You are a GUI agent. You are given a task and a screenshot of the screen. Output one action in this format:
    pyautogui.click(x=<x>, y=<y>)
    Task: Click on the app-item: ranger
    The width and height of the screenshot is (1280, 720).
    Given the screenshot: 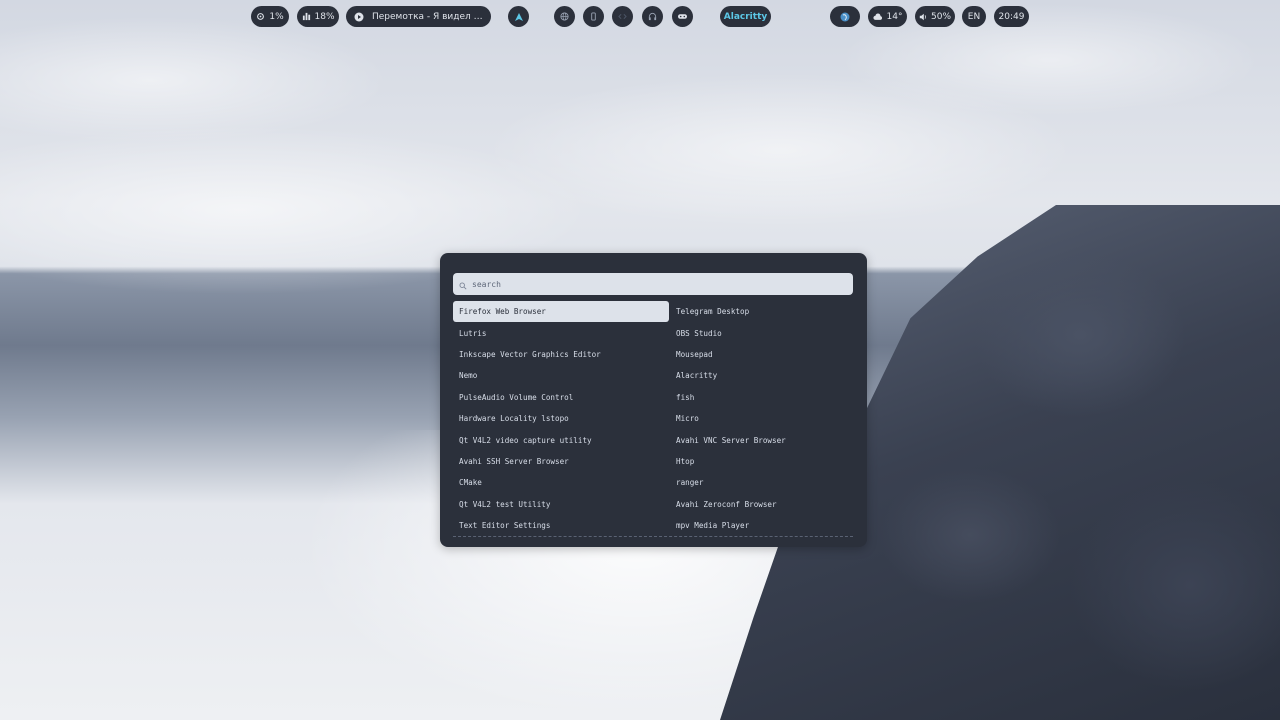 What is the action you would take?
    pyautogui.click(x=761, y=482)
    